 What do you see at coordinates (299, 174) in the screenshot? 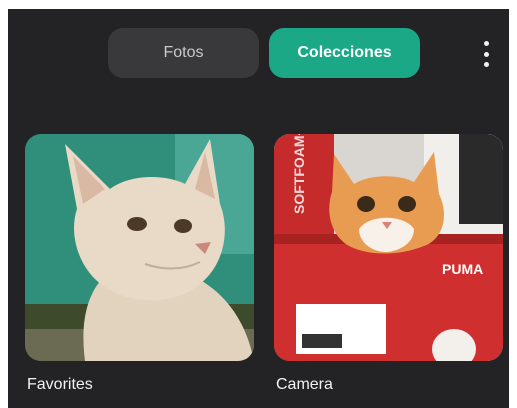
I see `box-text: SOFTFOAM+` at bounding box center [299, 174].